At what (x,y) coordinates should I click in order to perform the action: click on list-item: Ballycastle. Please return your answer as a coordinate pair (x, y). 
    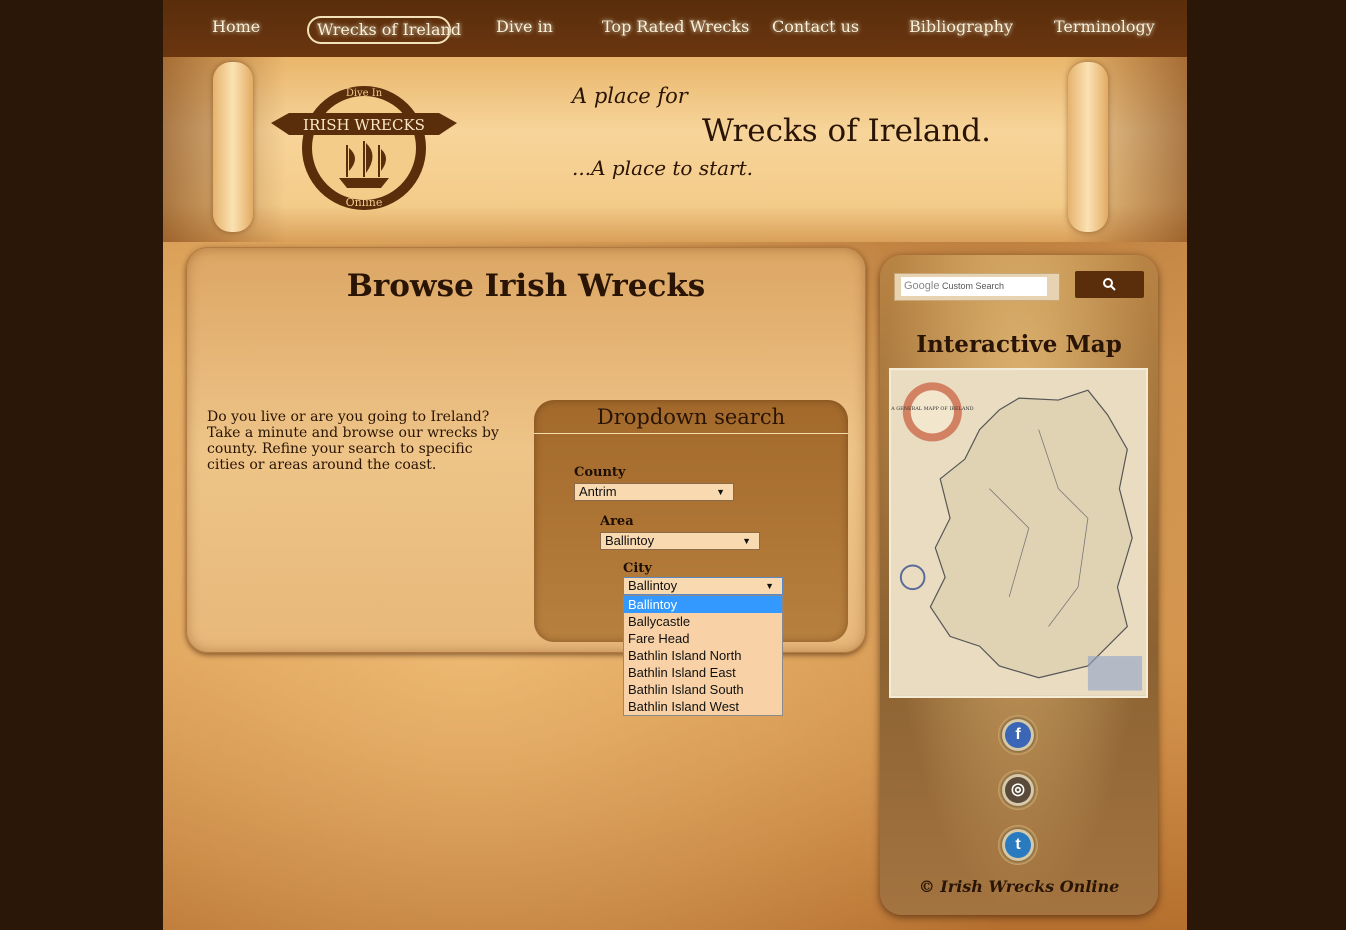
    Looking at the image, I should click on (703, 621).